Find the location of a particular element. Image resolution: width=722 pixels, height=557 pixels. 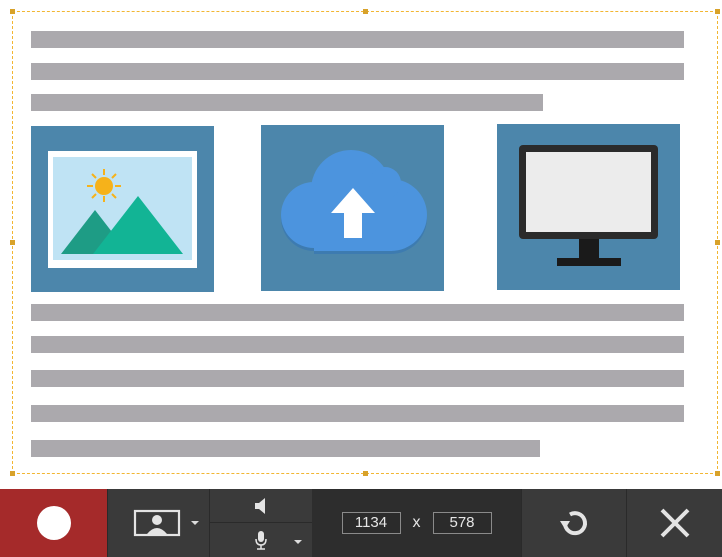

audio-controls is located at coordinates (260, 523).